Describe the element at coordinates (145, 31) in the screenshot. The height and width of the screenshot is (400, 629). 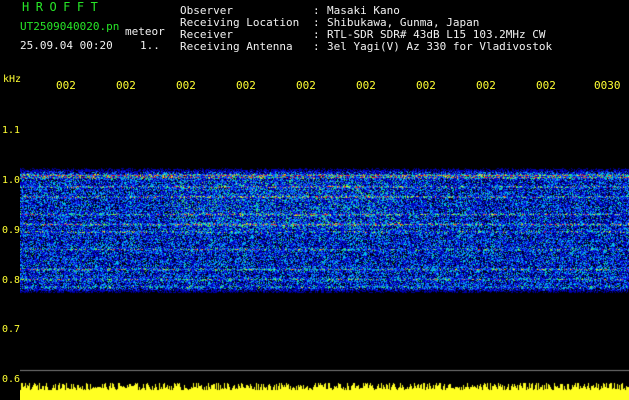
I see `meteor-label: meteor` at that location.